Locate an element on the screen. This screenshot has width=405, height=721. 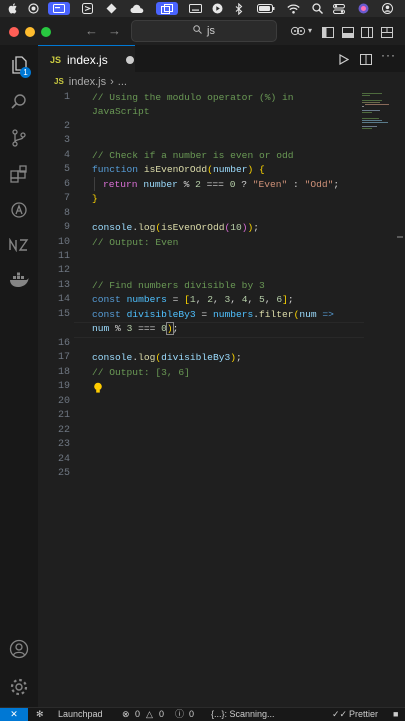
code-line-15-wrap: num % 3 === 0); is located at coordinates (135, 328).